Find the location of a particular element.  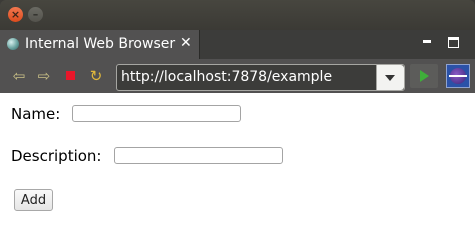

back-arrow-icon: ⇦ is located at coordinates (19, 76).